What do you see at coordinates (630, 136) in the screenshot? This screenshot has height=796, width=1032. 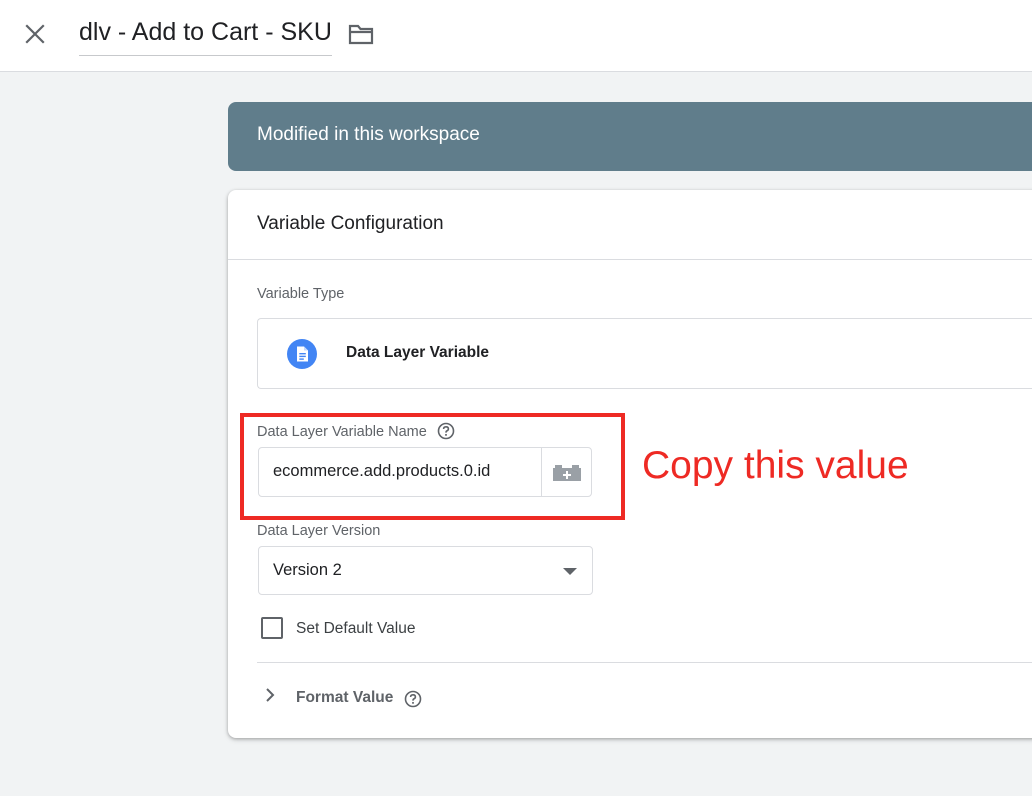 I see `workspace-status-banner: Modified in this workspace` at bounding box center [630, 136].